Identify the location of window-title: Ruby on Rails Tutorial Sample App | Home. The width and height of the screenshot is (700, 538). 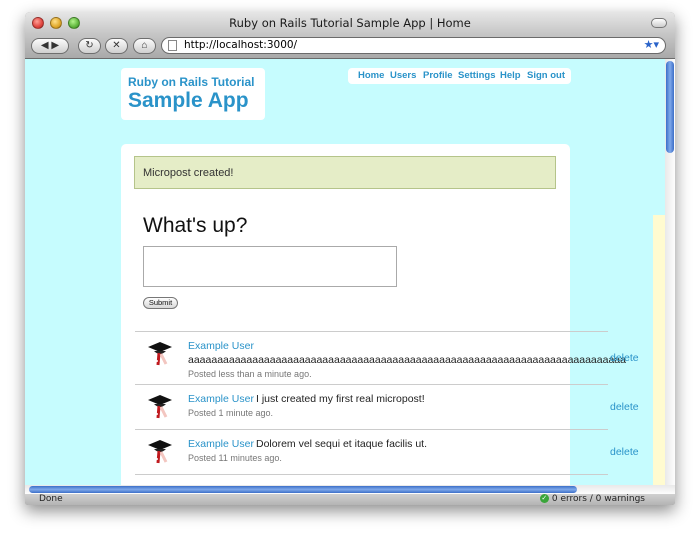
(350, 23).